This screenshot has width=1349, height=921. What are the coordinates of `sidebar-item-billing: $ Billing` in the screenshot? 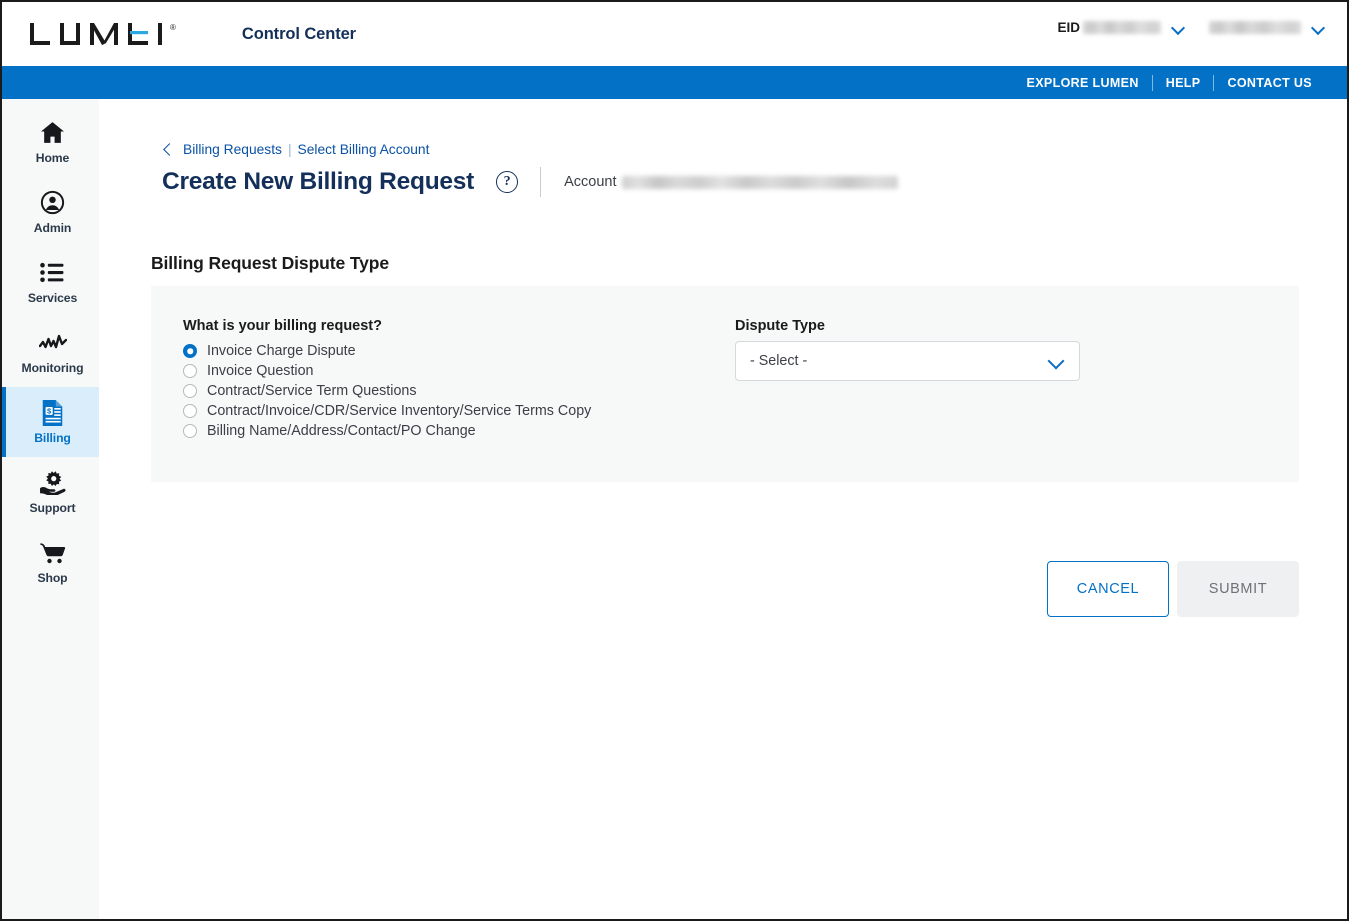 It's located at (50, 422).